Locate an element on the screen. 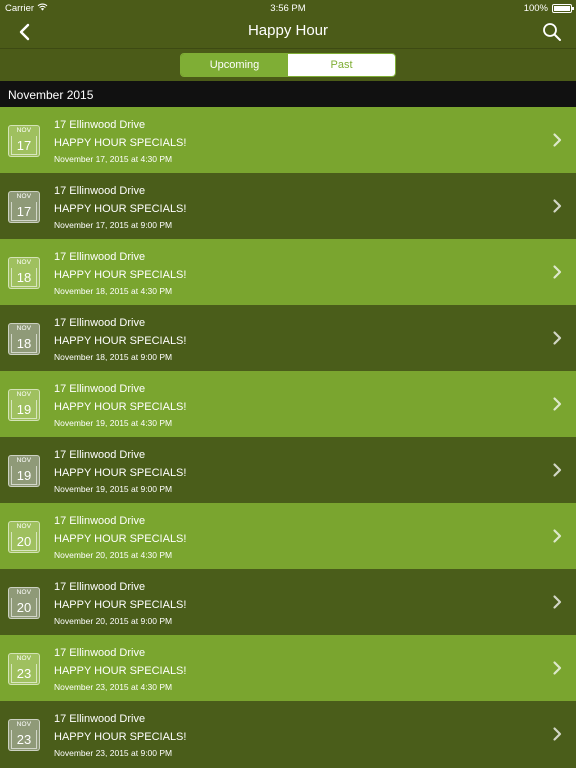  chevron-left-icon is located at coordinates (24, 32).